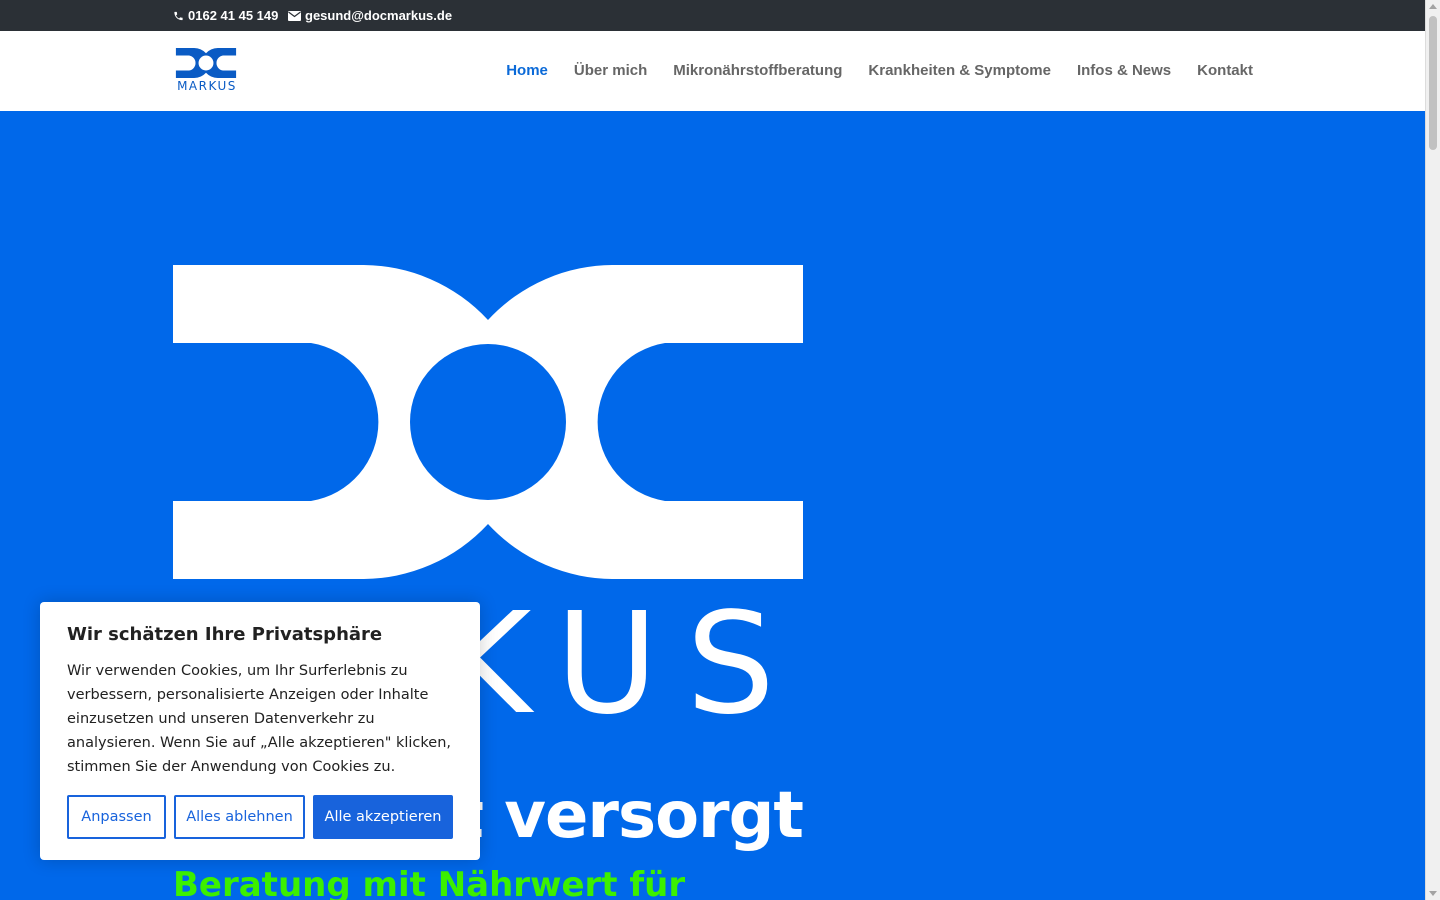  I want to click on nav-mikronaehrstoffberatung: Mikronährstoffberatung, so click(757, 70).